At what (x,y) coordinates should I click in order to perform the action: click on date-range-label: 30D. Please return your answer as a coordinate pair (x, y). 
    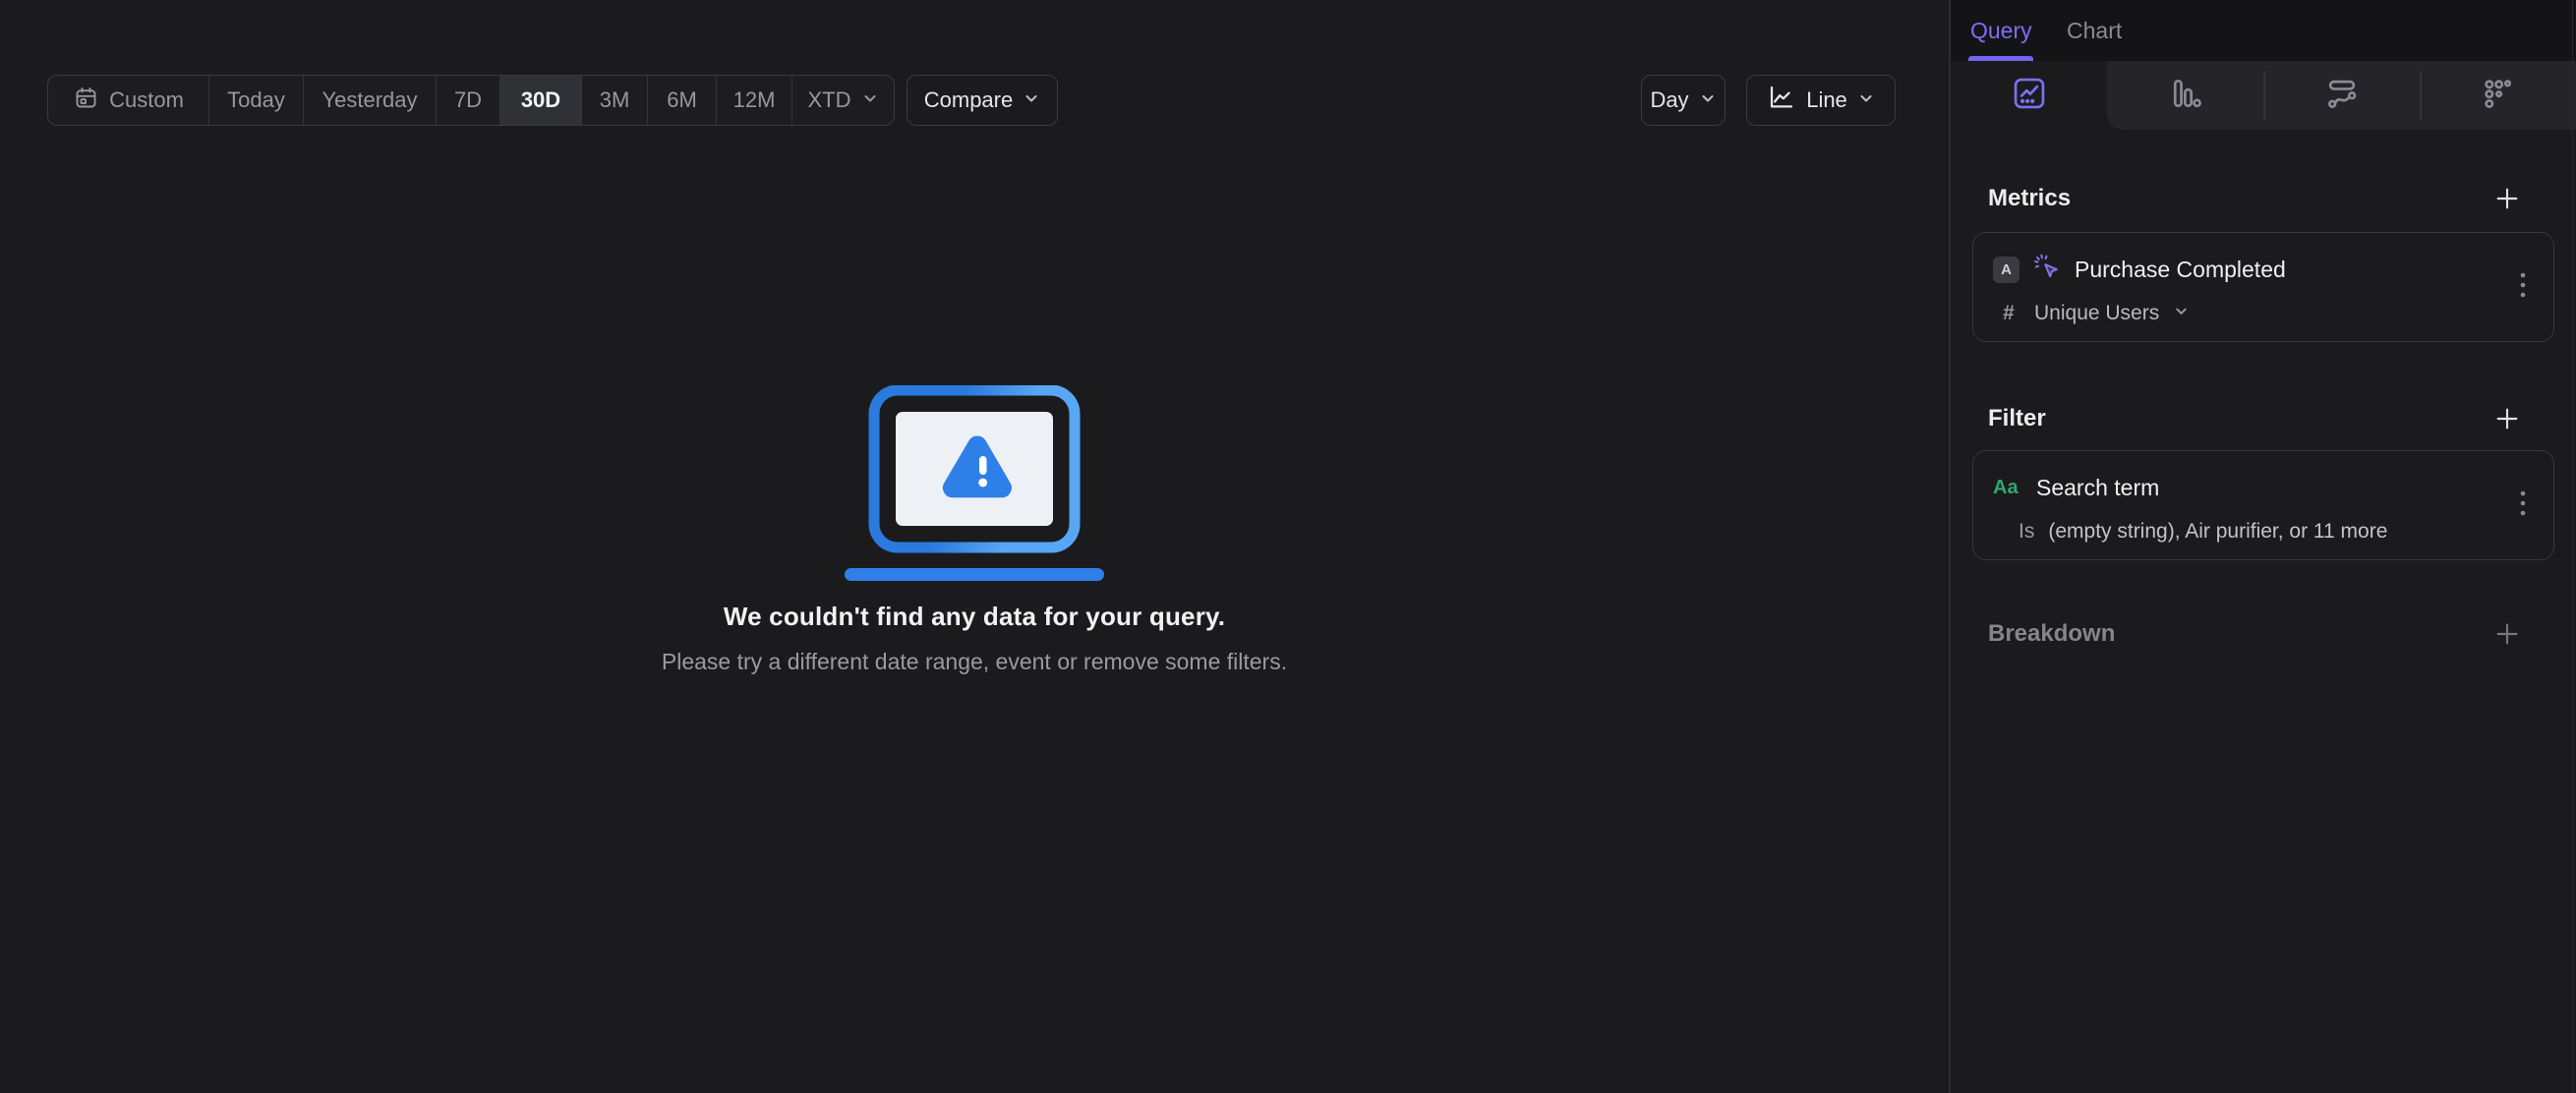
    Looking at the image, I should click on (540, 99).